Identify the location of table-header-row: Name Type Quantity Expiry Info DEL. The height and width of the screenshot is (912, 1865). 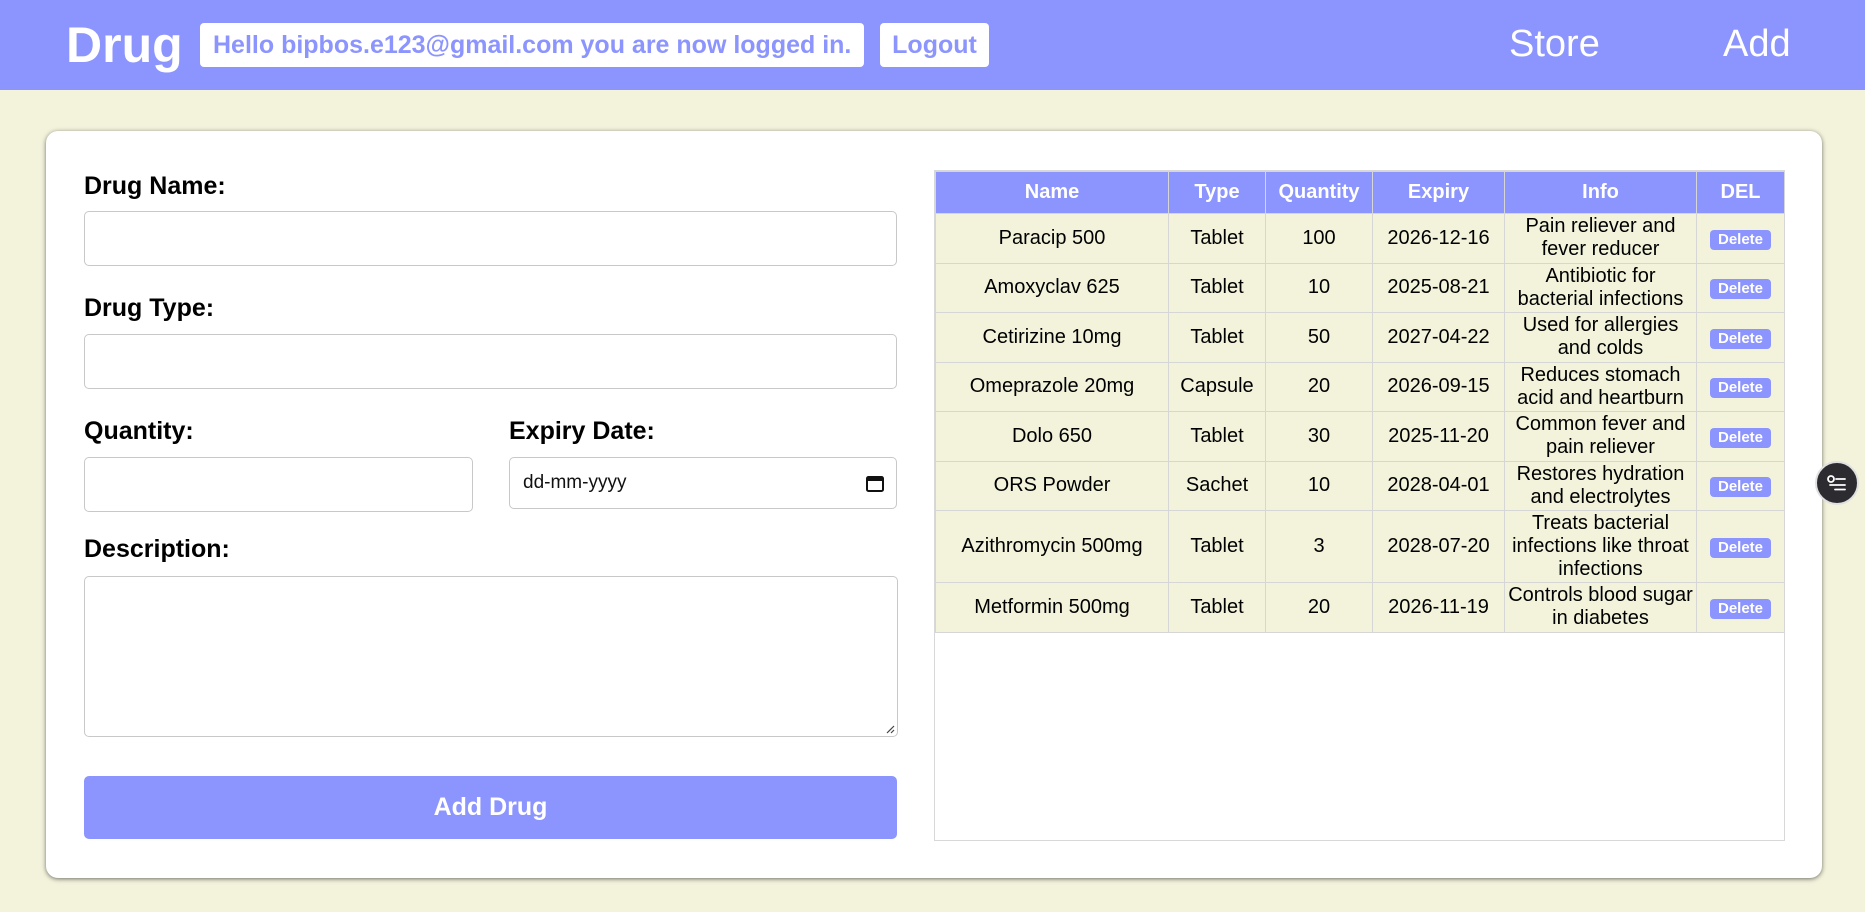
(1360, 192).